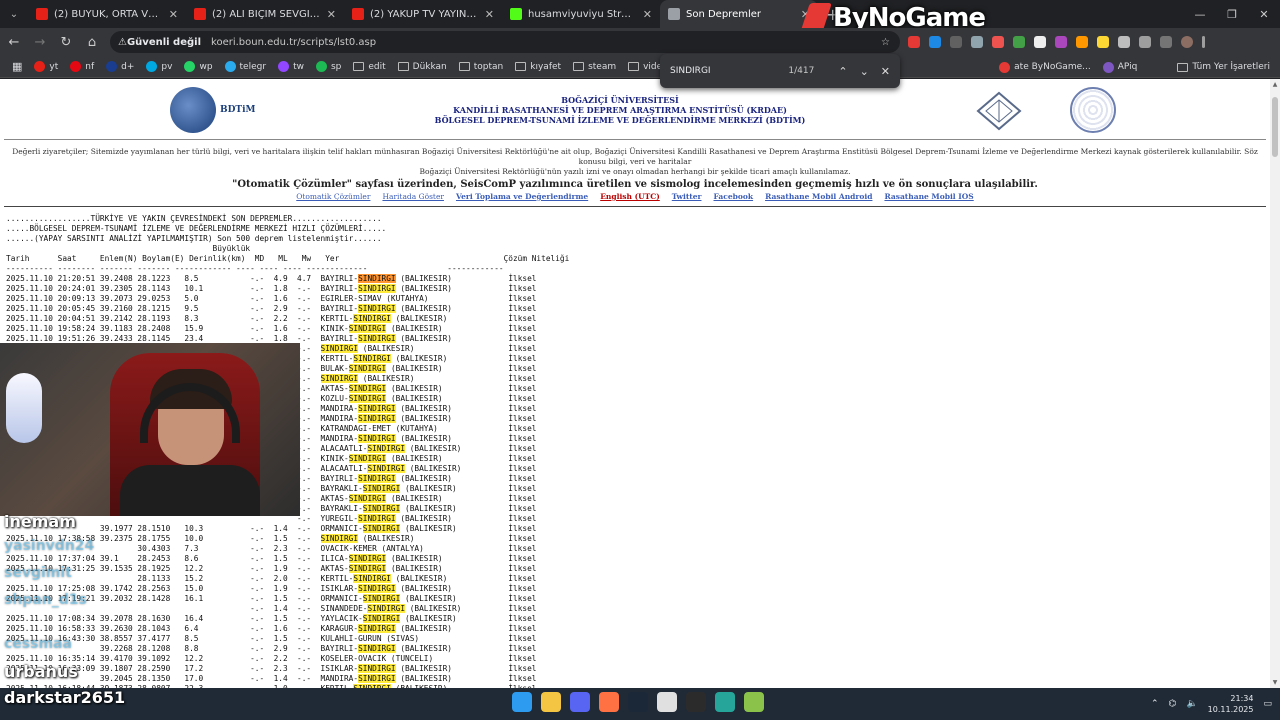  What do you see at coordinates (1231, 704) in the screenshot?
I see `clock: 21:34 10.11.2025` at bounding box center [1231, 704].